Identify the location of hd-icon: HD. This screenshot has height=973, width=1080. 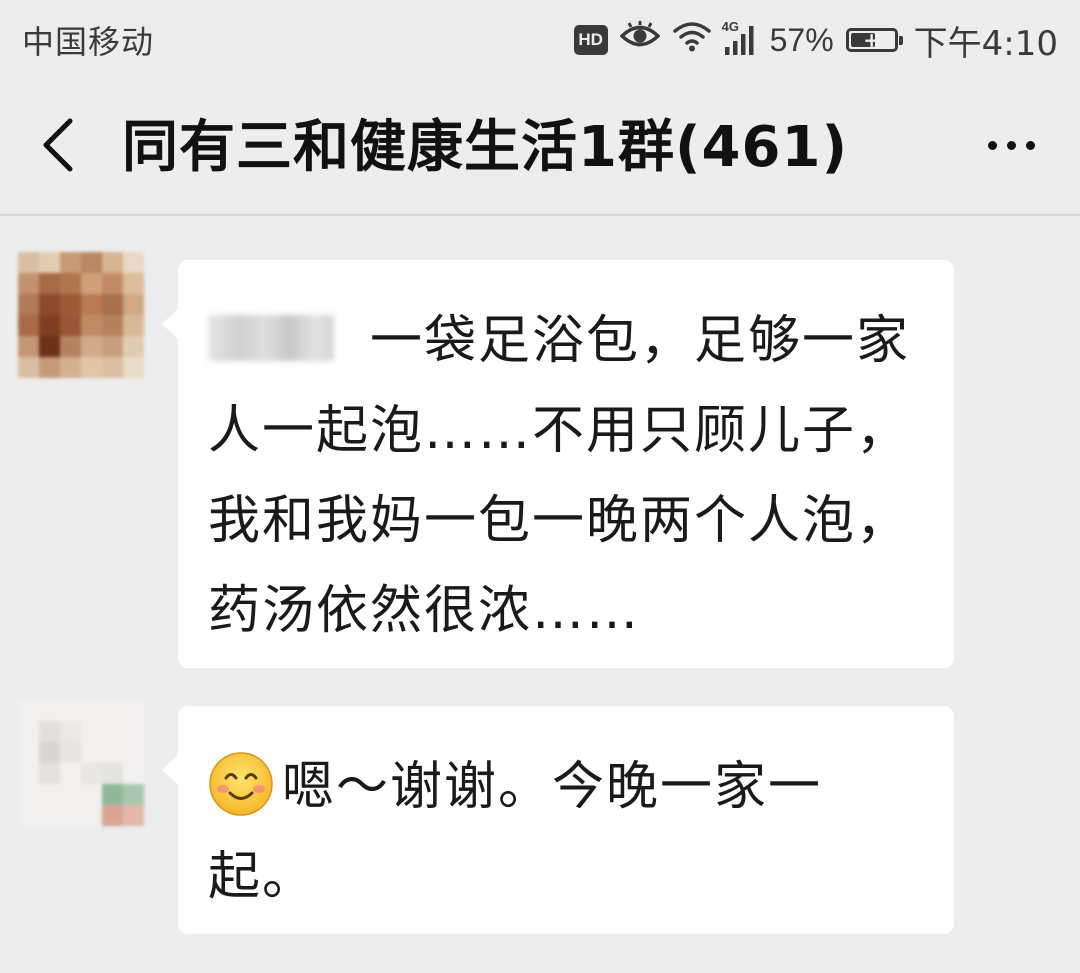
(590, 40).